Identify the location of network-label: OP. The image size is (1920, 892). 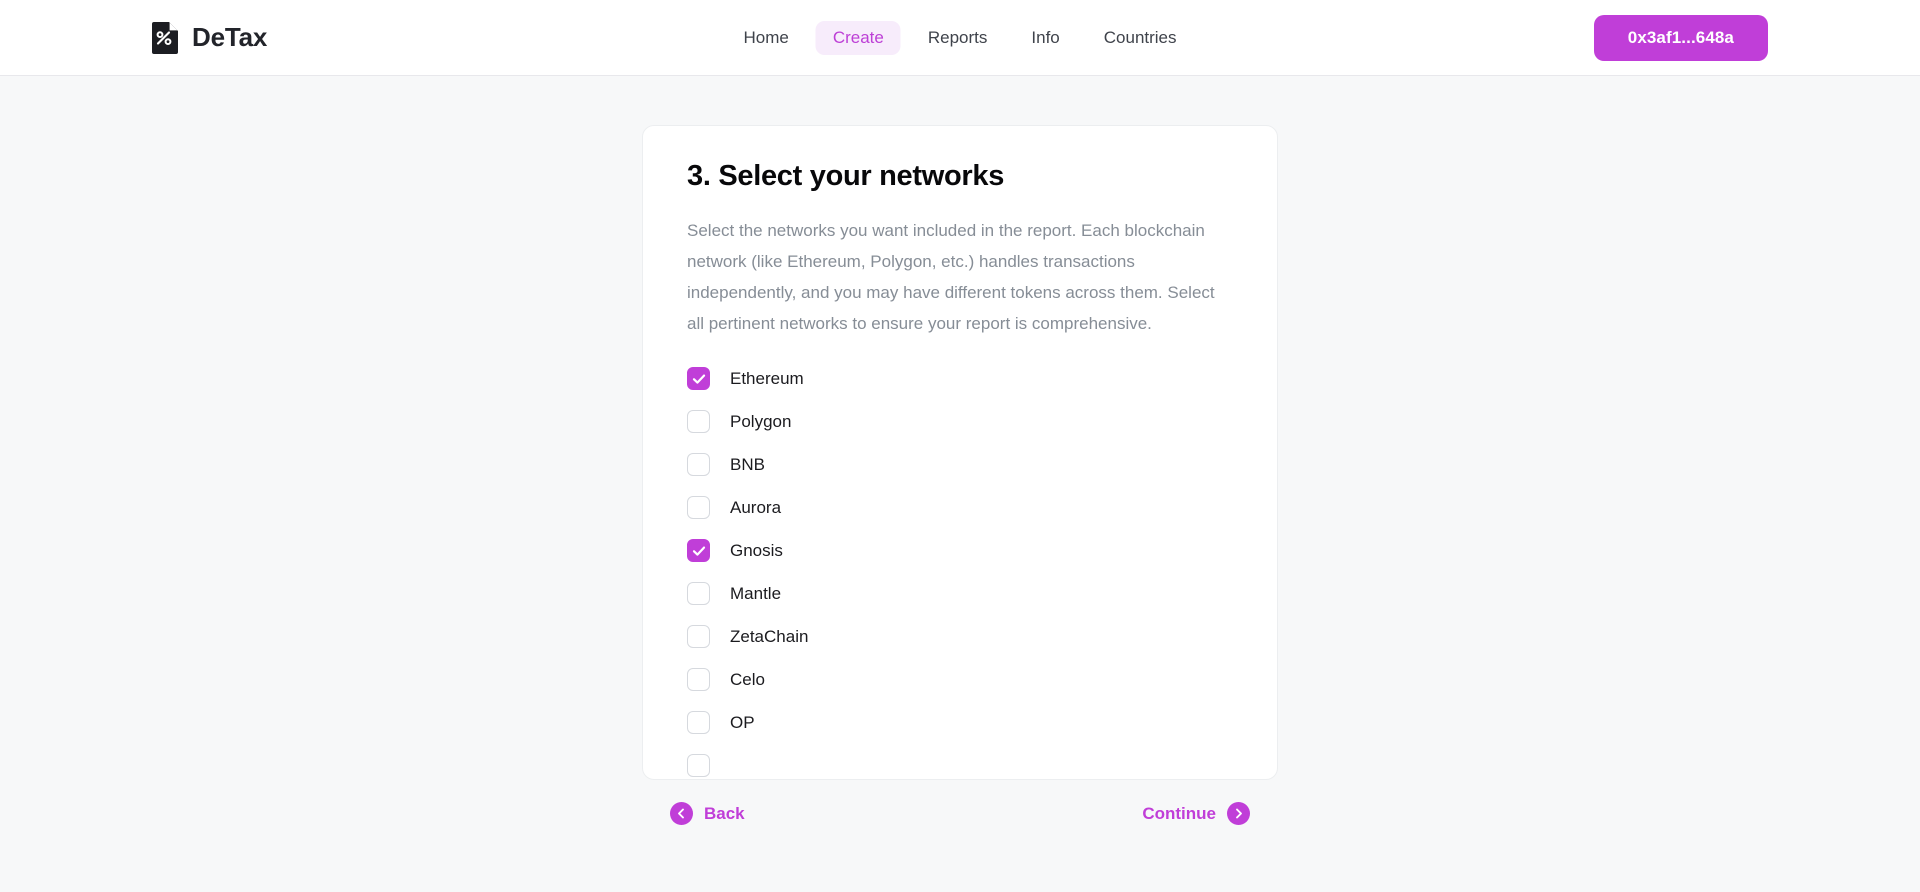
(742, 722).